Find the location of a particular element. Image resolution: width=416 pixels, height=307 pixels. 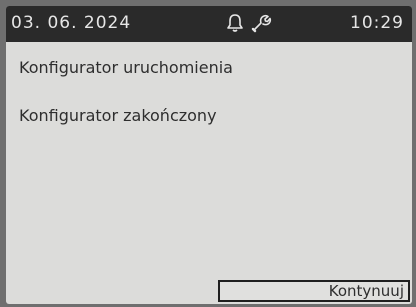

page-title: Konfigurator uruchomienia is located at coordinates (126, 67).